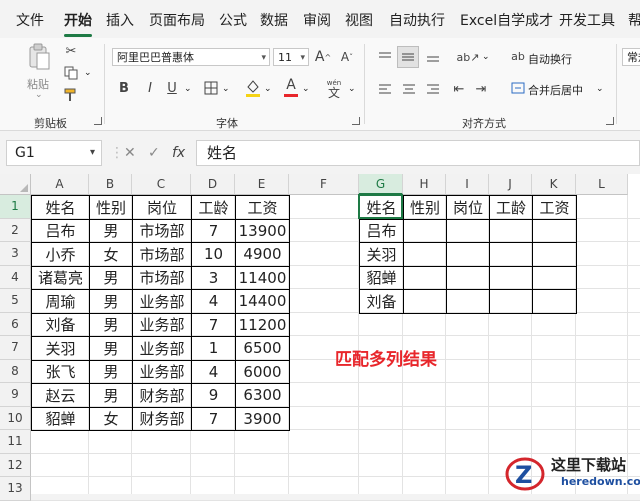  What do you see at coordinates (274, 19) in the screenshot?
I see `tab-data: 数据` at bounding box center [274, 19].